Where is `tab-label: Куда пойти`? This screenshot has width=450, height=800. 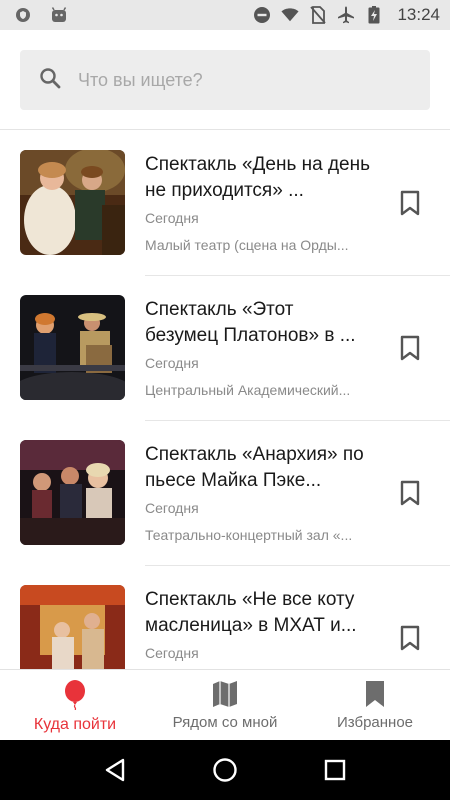
tab-label: Куда пойти is located at coordinates (75, 724).